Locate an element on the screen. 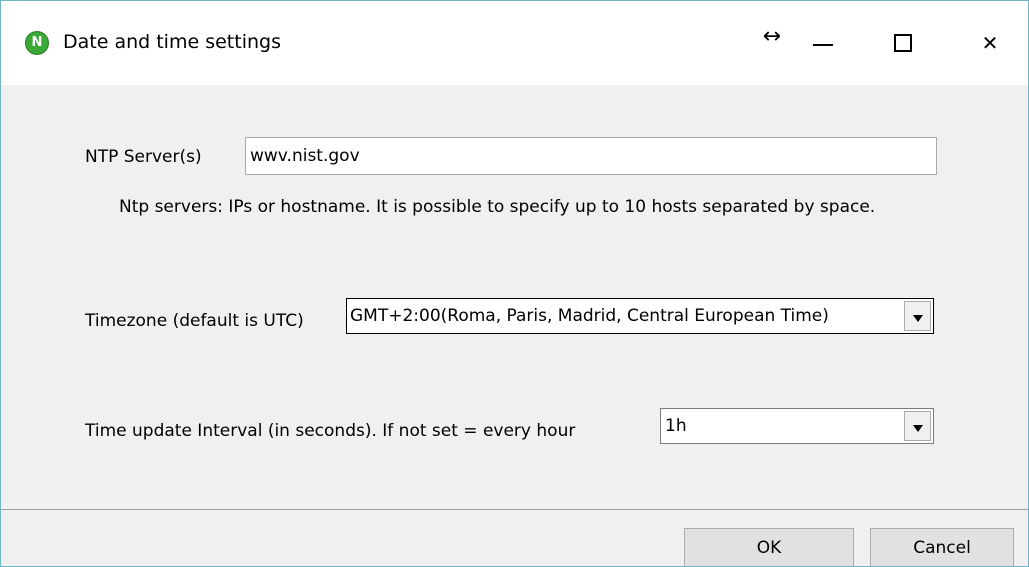  resize-arrows-icon: ↔ is located at coordinates (772, 37).